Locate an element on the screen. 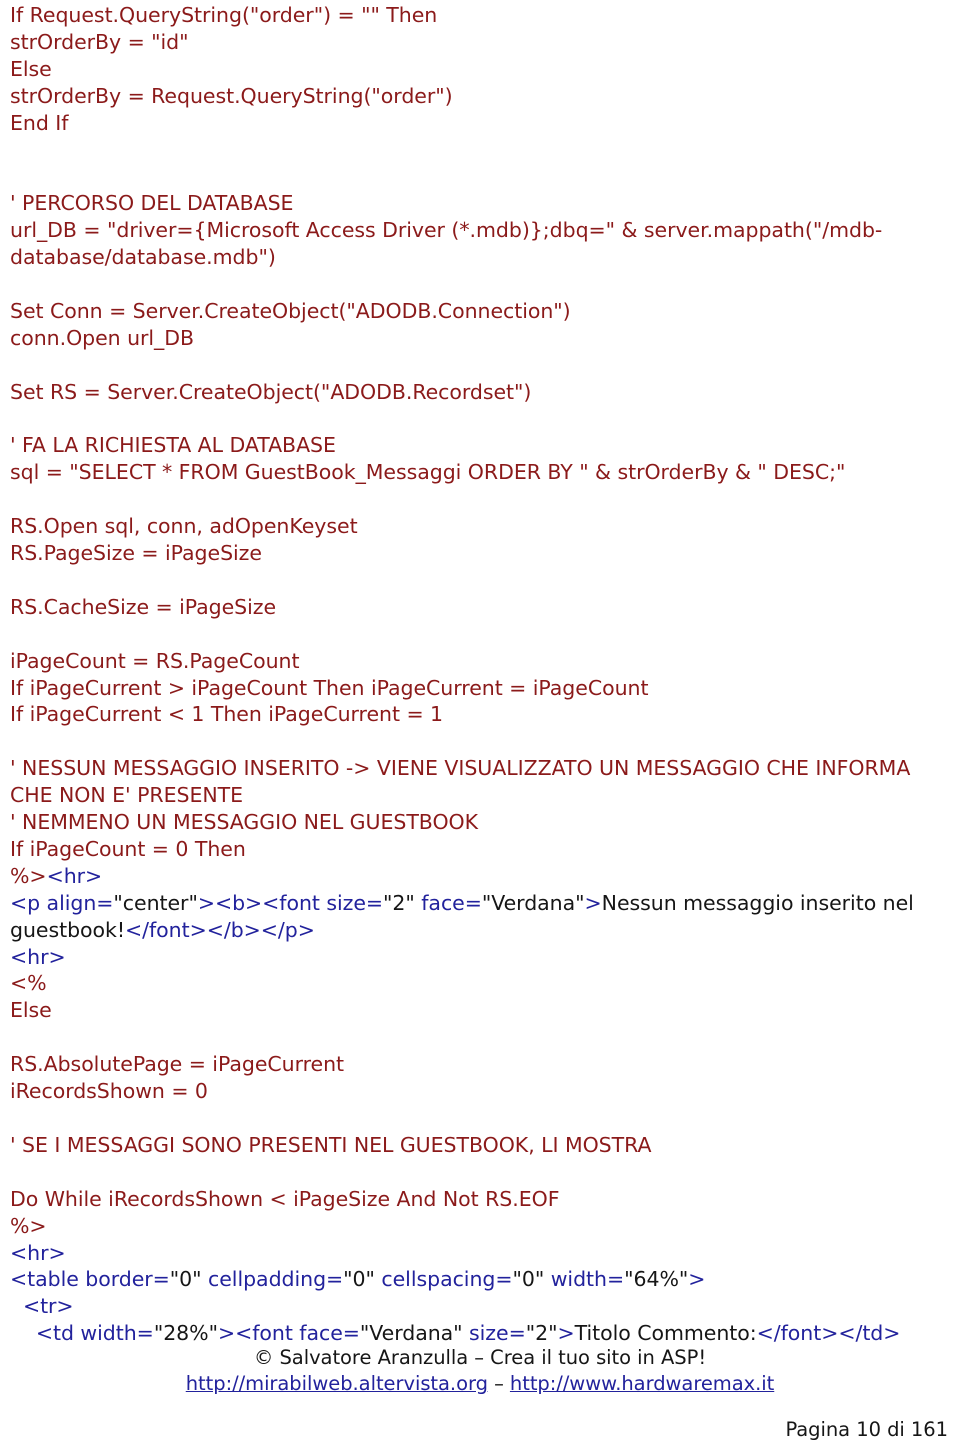  code-segment-tag: <table border= is located at coordinates (90, 1279).